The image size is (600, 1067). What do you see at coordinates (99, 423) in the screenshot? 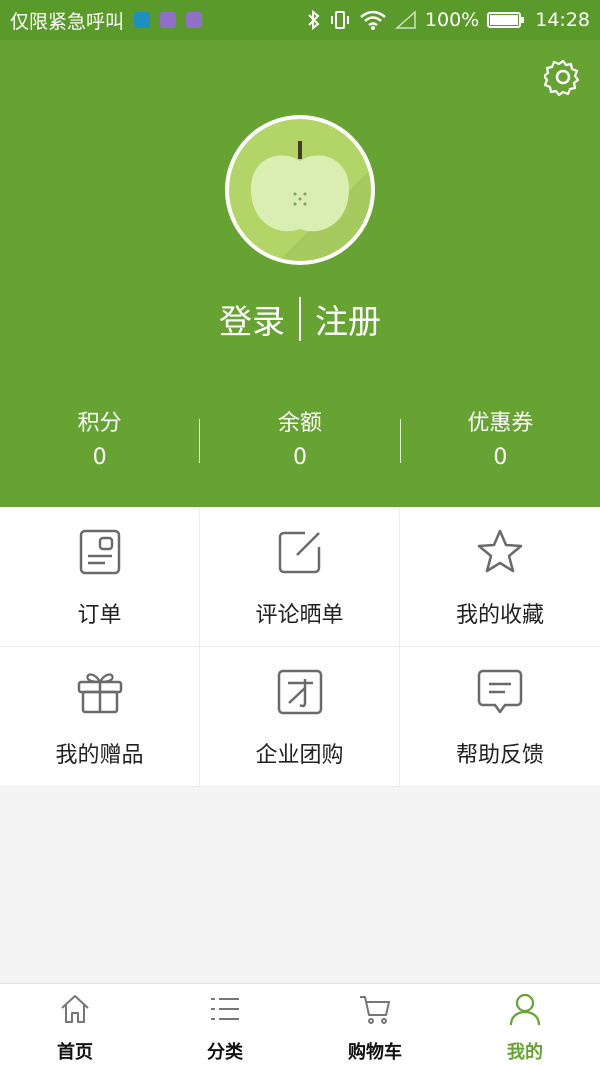
I see `stat-label: 积分` at bounding box center [99, 423].